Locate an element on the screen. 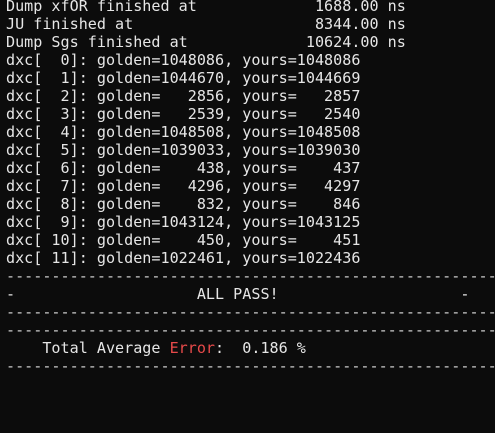  error-word: Error is located at coordinates (192, 348).